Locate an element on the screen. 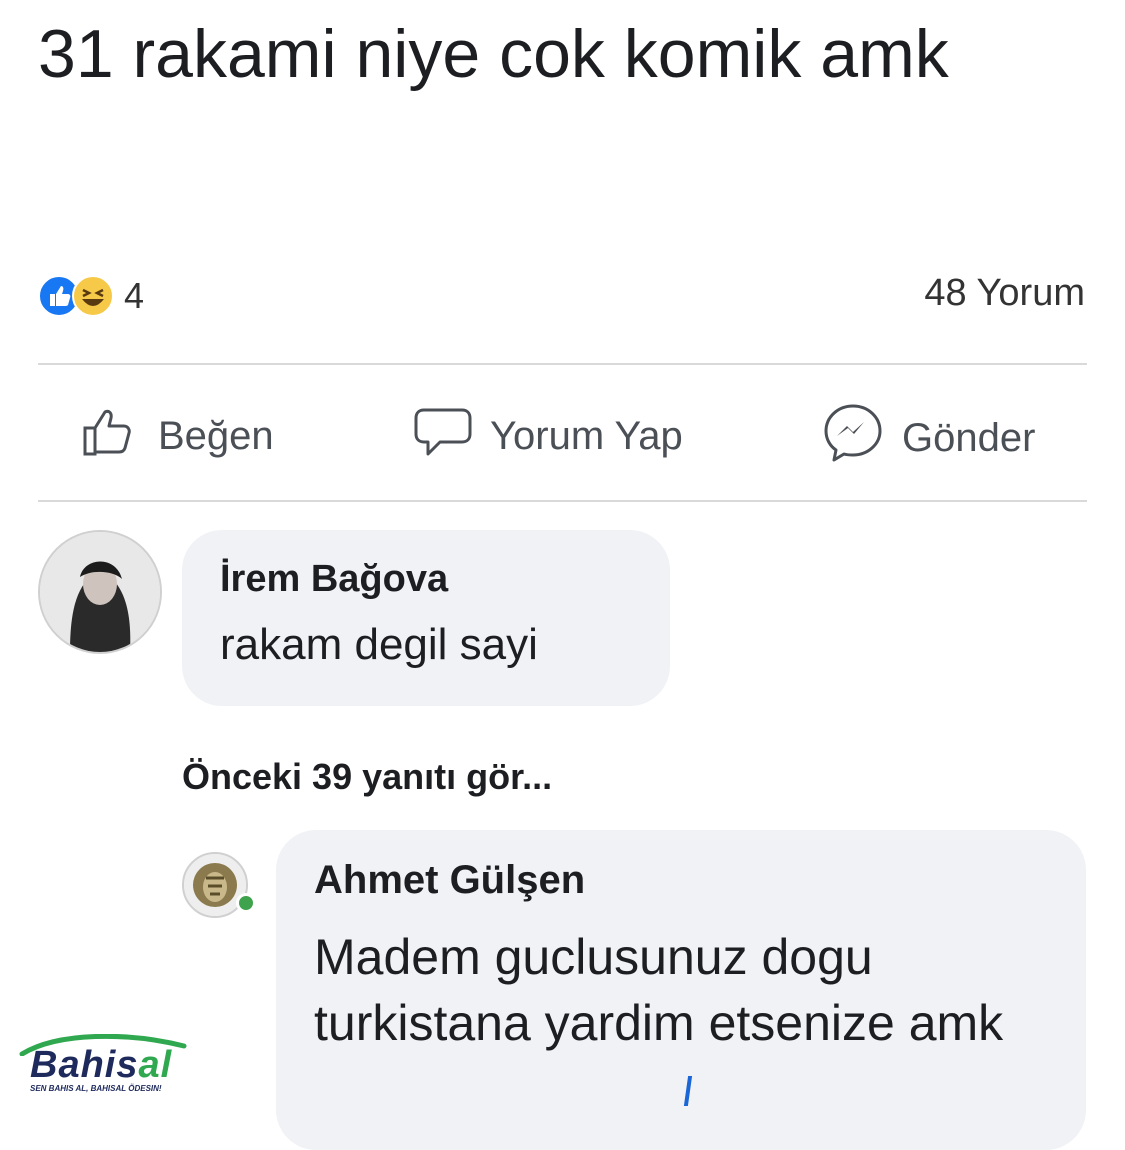 The height and width of the screenshot is (1150, 1125). person-avatar-icon is located at coordinates (100, 592).